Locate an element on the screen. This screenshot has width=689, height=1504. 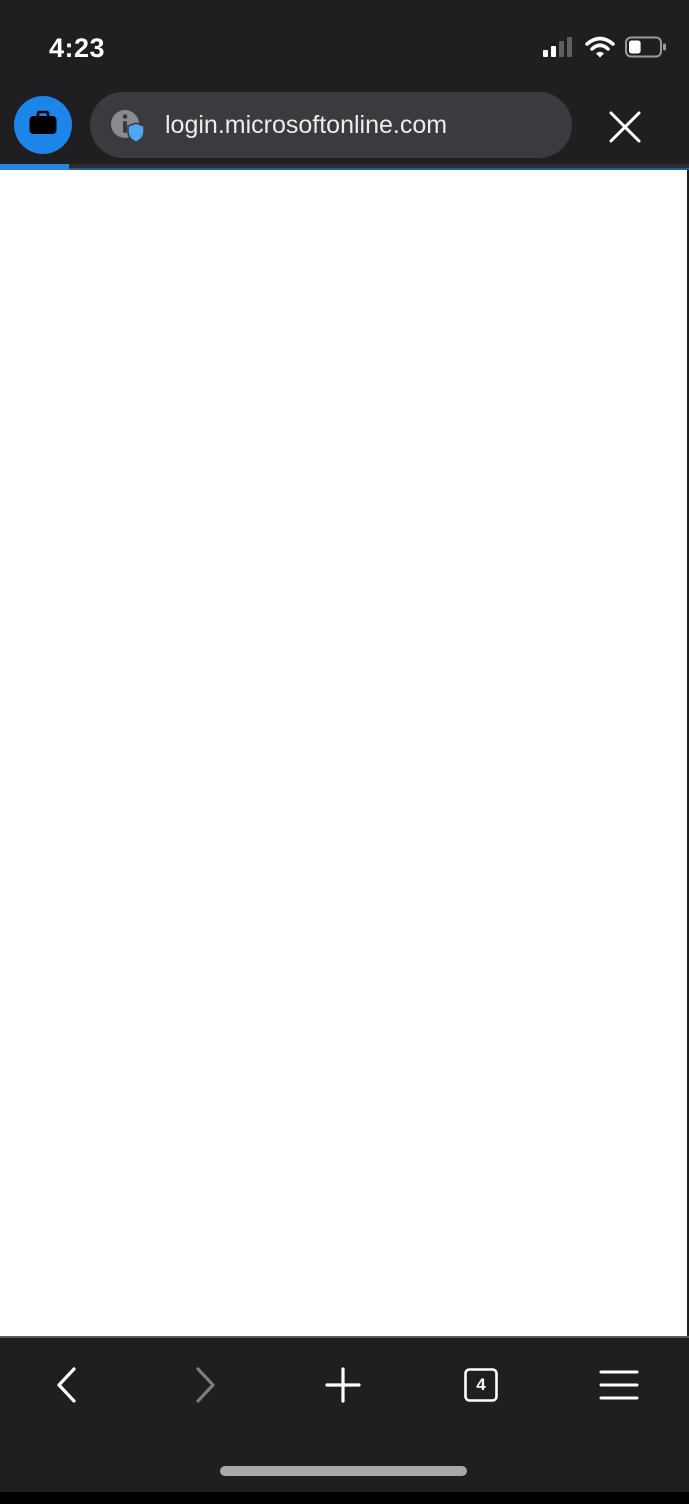
status-icons is located at coordinates (605, 49).